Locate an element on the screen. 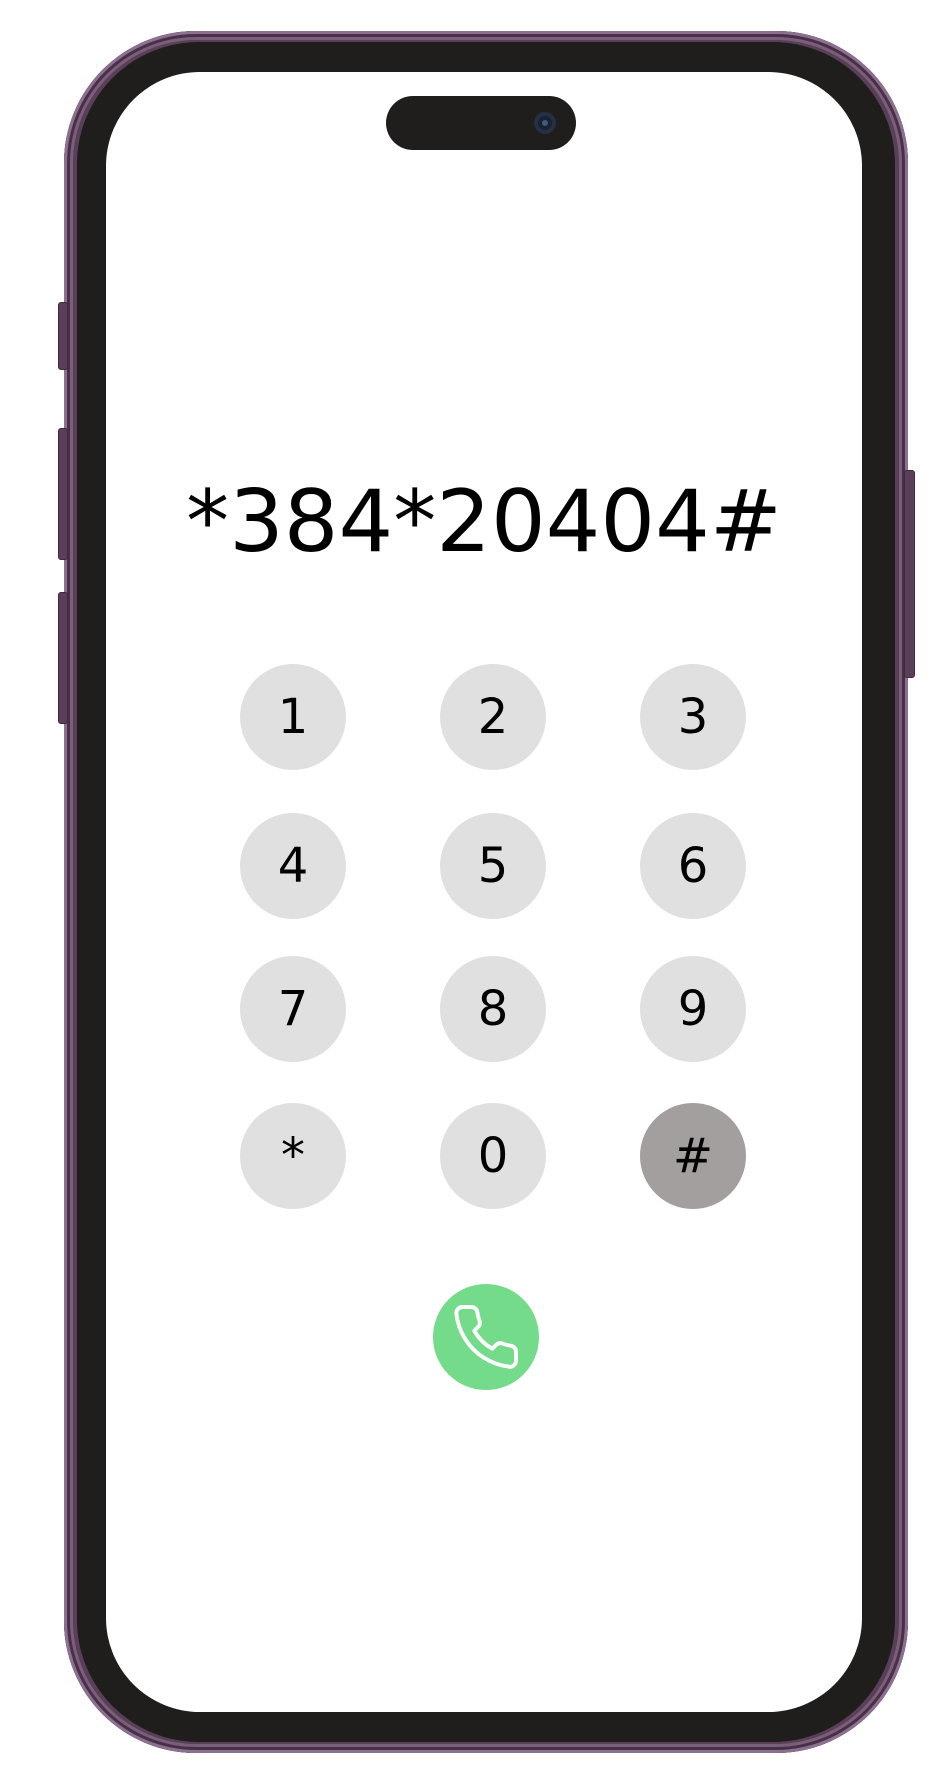  key-label: 6 is located at coordinates (693, 866).